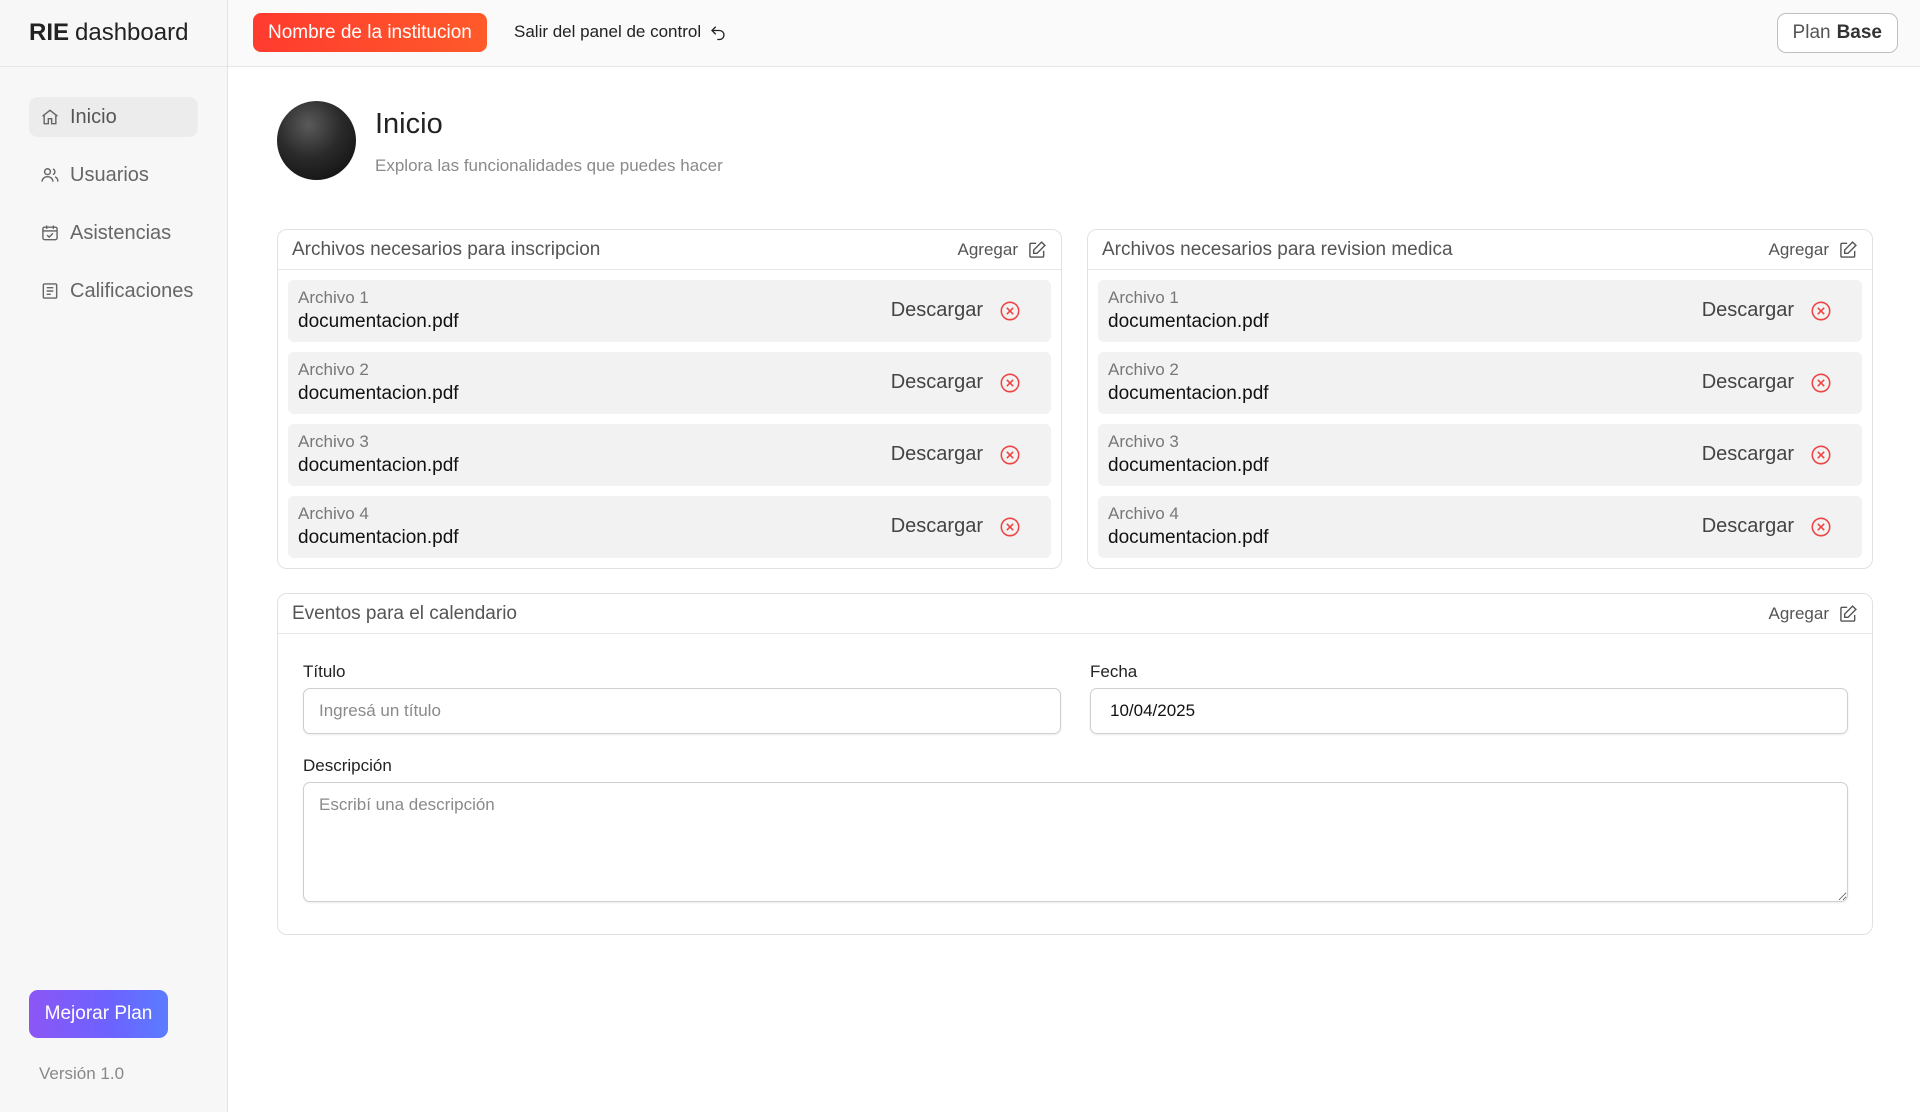  I want to click on fecha-input: 10/04/2025, so click(1469, 711).